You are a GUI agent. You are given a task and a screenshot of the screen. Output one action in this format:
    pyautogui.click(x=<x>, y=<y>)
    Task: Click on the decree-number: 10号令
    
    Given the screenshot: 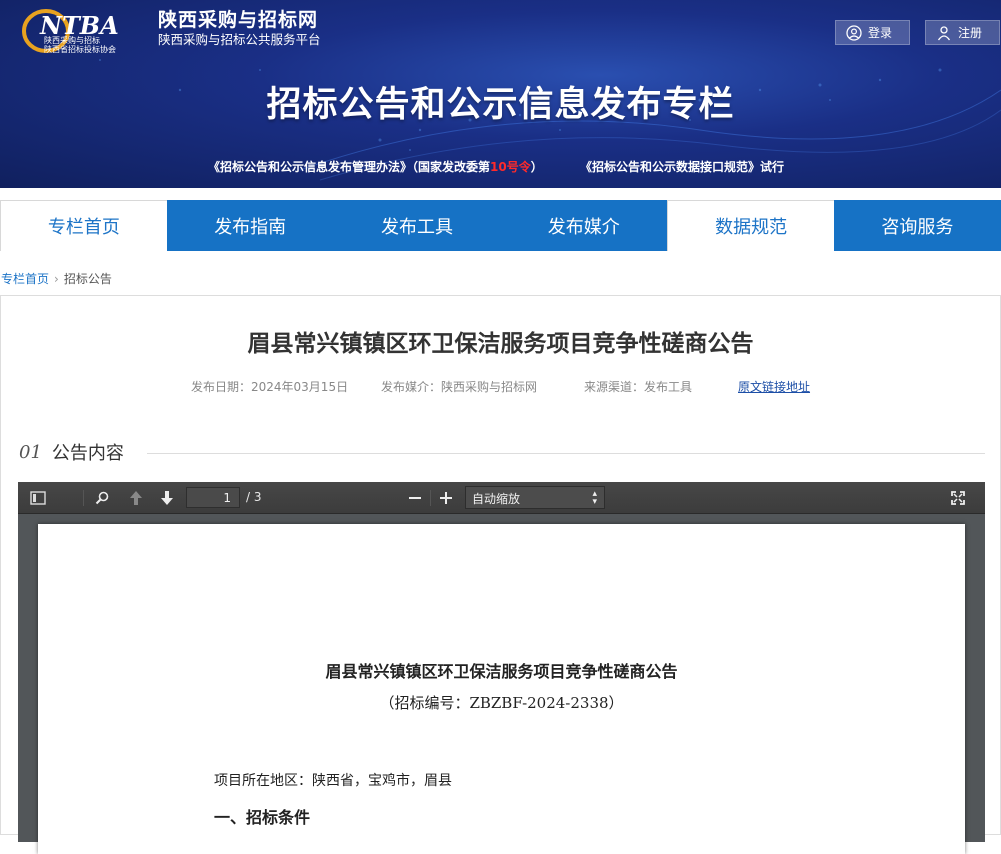 What is the action you would take?
    pyautogui.click(x=510, y=167)
    